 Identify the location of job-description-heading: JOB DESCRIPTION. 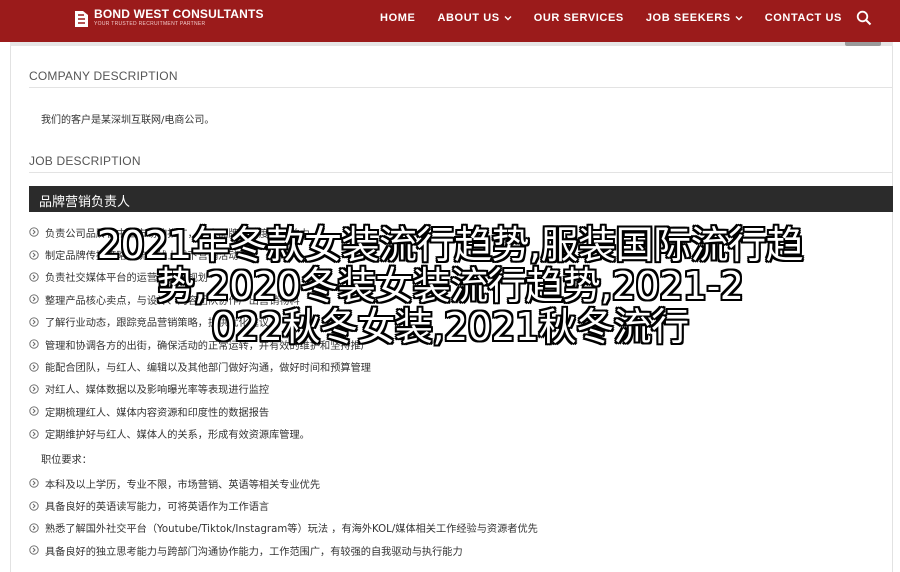
(85, 161).